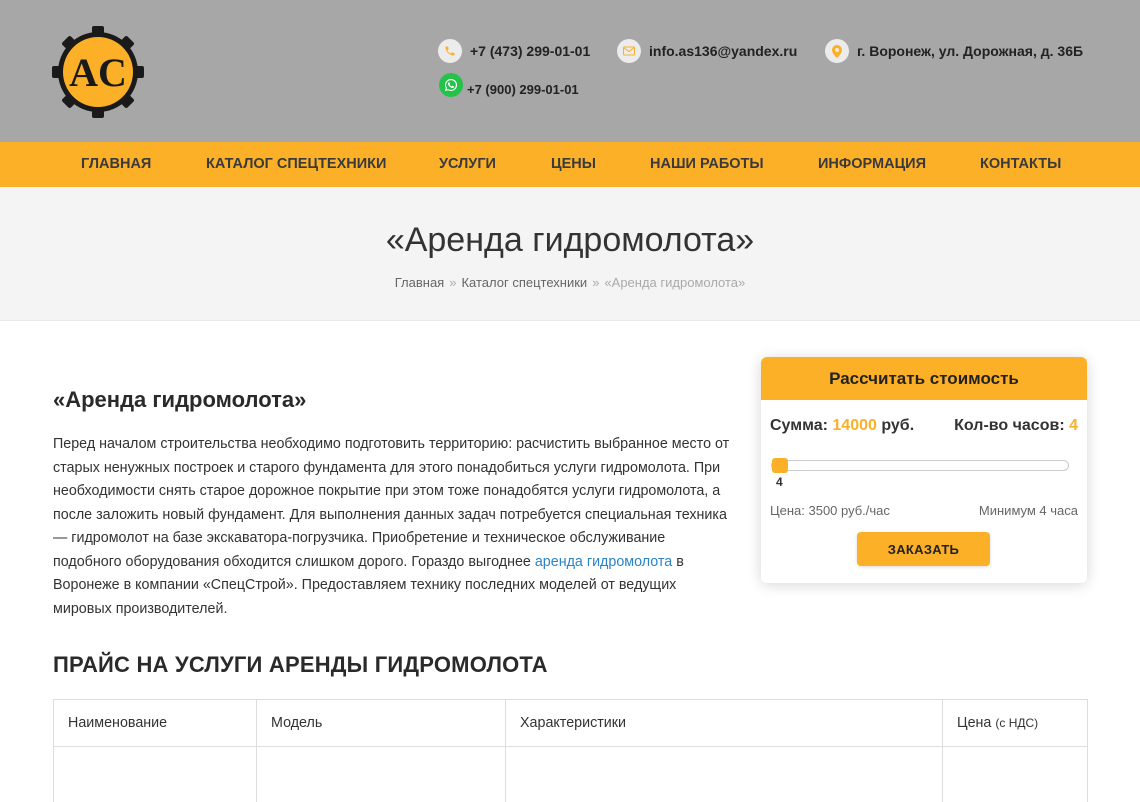 The height and width of the screenshot is (802, 1140). What do you see at coordinates (180, 399) in the screenshot?
I see `article-heading: «Аренда гидромолота»` at bounding box center [180, 399].